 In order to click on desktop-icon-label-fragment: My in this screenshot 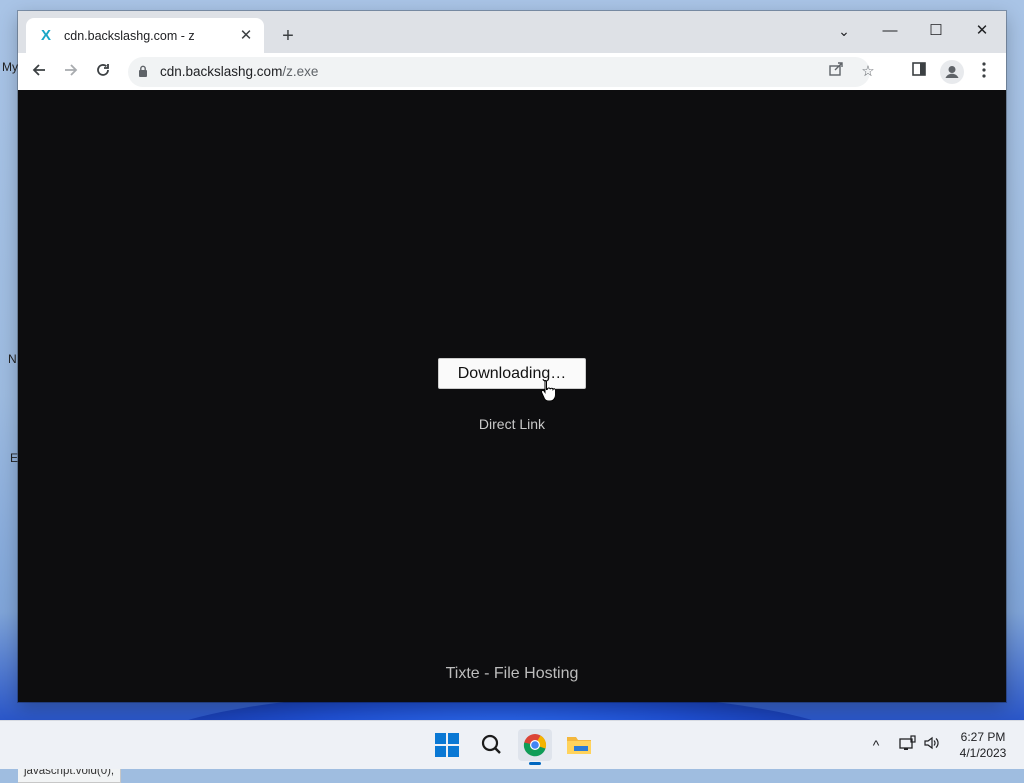, I will do `click(10, 67)`.